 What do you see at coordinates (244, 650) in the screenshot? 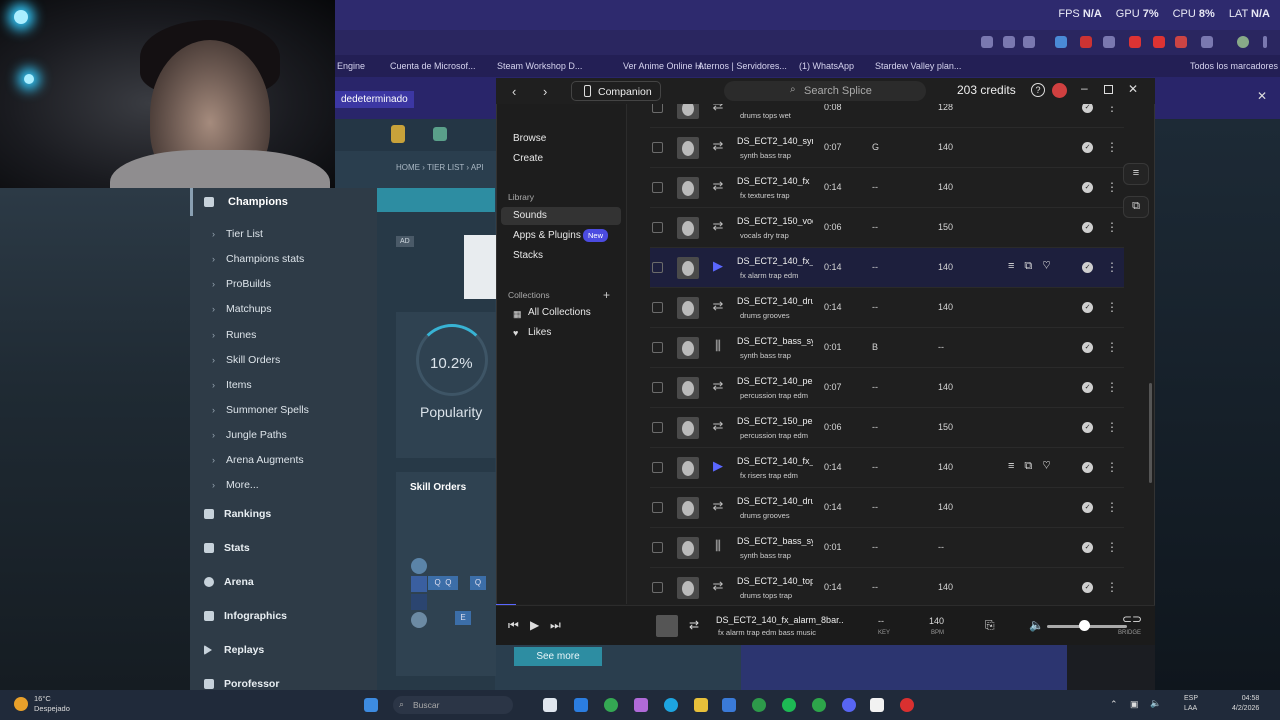
I see `section-replays: Replays` at bounding box center [244, 650].